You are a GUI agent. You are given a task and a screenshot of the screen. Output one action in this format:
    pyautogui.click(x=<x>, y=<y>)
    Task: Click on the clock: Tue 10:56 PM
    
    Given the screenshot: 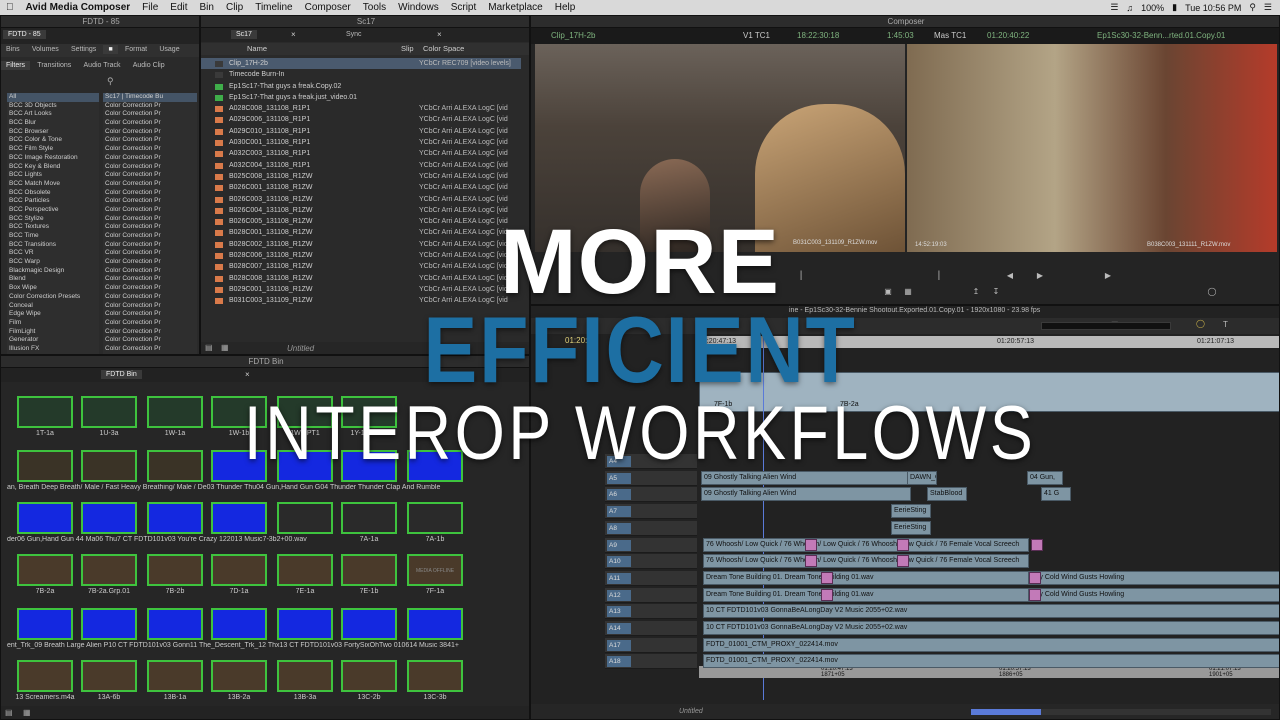 What is the action you would take?
    pyautogui.click(x=1213, y=8)
    